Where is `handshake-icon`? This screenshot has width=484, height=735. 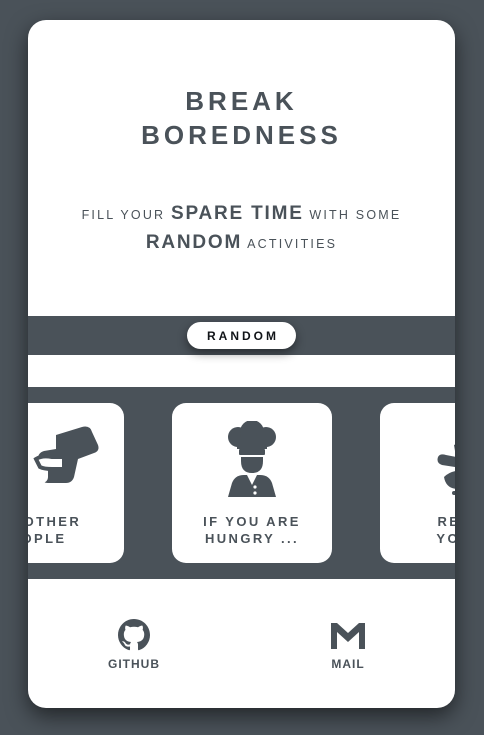
handshake-icon is located at coordinates (66, 454).